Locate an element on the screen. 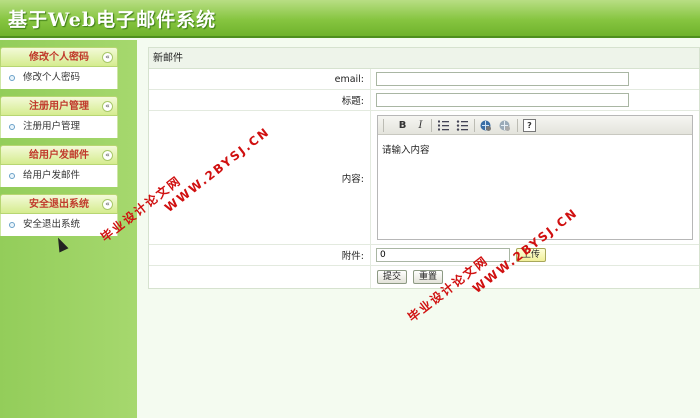  menu-group-change-password: 修改个人密码 « 修改个人密码 is located at coordinates (59, 68).